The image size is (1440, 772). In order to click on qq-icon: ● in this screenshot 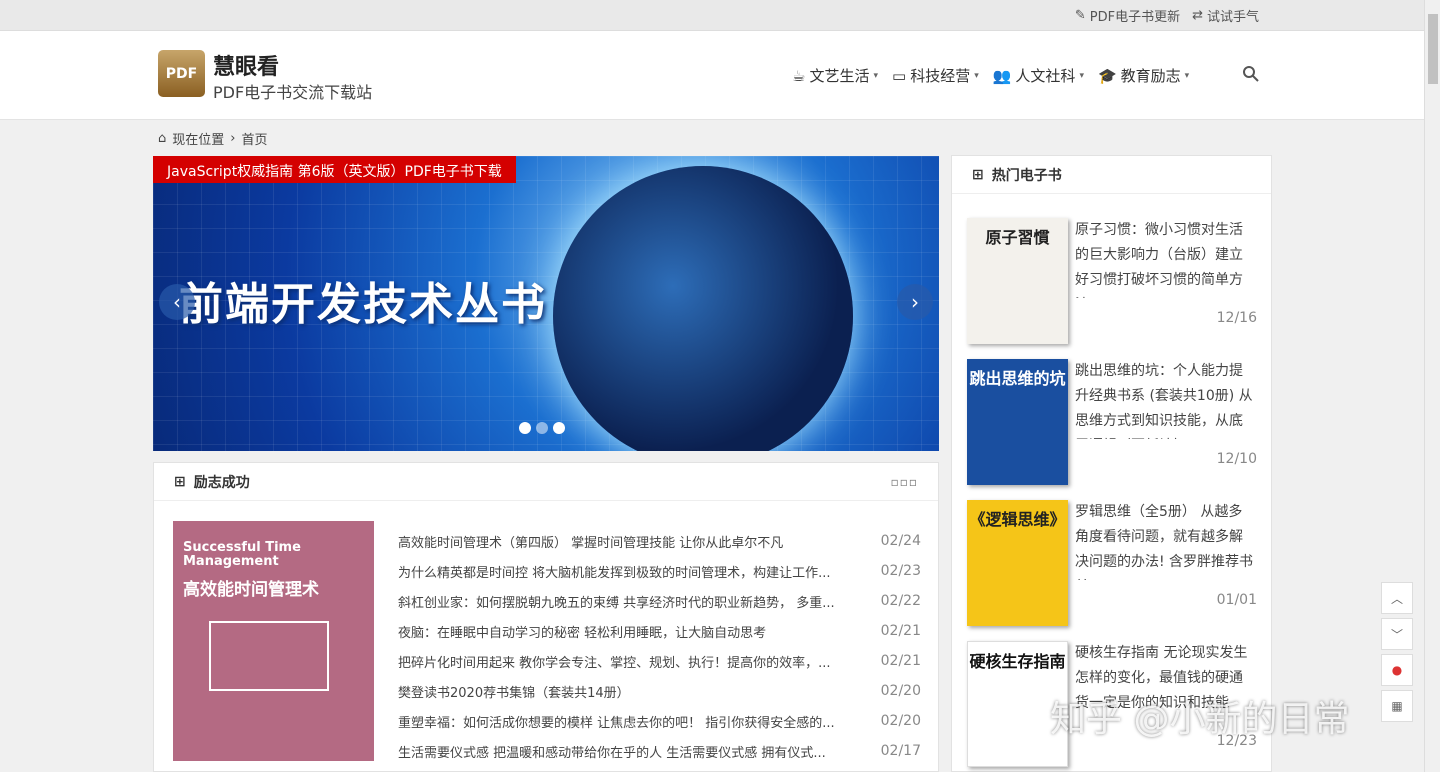, I will do `click(1397, 670)`.